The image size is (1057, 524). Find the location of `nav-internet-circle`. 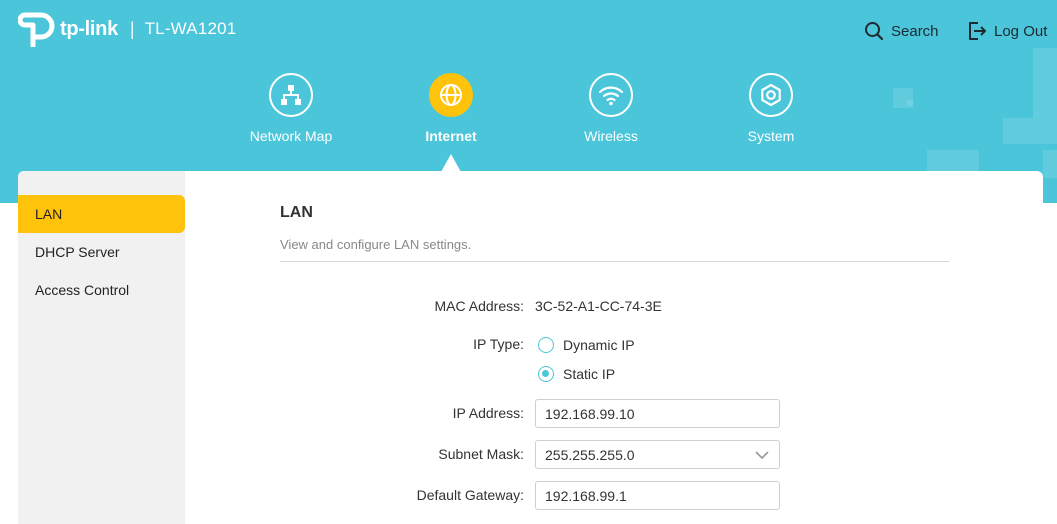

nav-internet-circle is located at coordinates (451, 95).